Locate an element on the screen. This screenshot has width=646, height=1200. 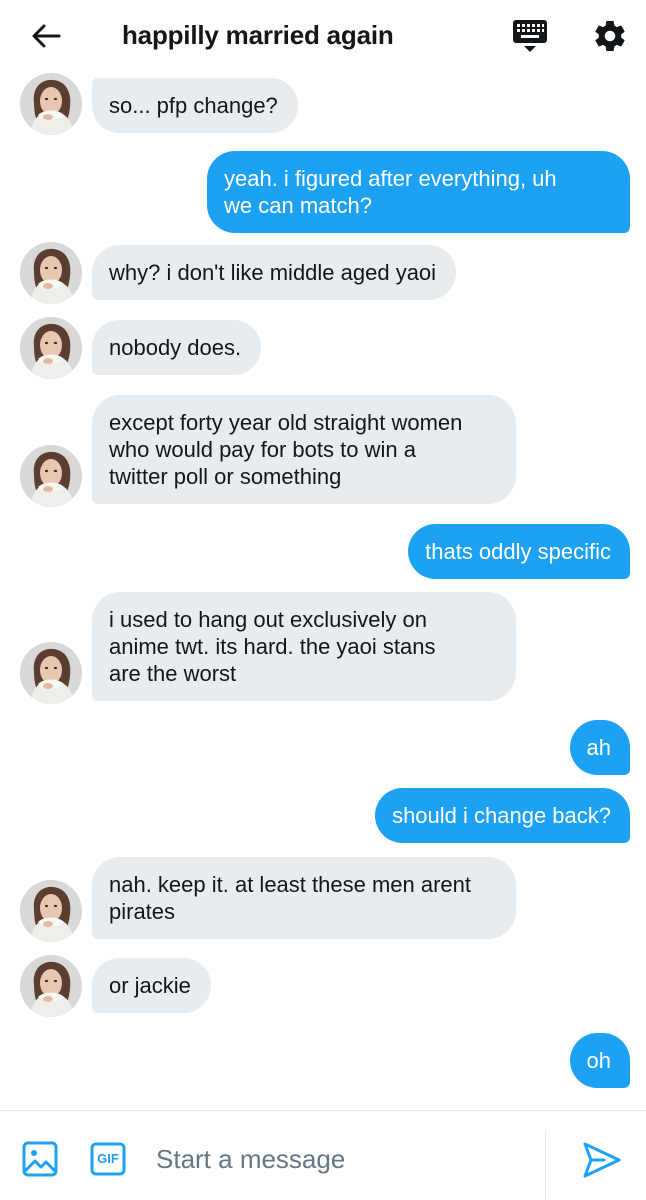
add-gif-button: GIF is located at coordinates (108, 1159).